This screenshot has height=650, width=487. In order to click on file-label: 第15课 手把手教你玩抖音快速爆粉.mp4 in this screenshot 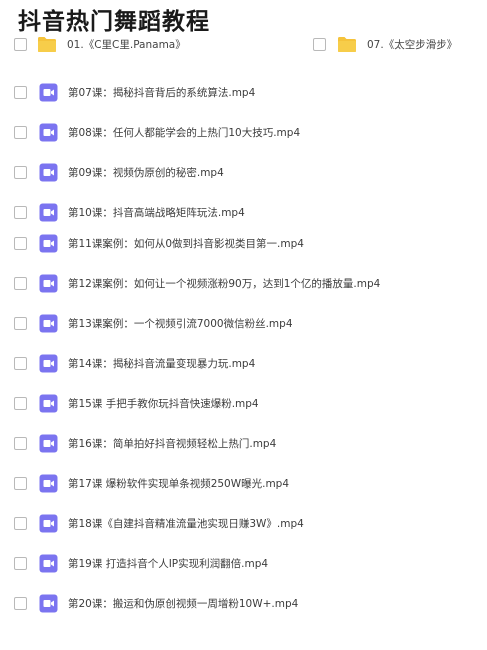, I will do `click(163, 404)`.